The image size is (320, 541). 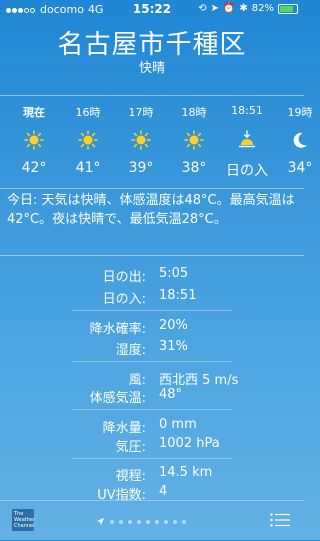 What do you see at coordinates (262, 8) in the screenshot?
I see `battery-percent: 82%` at bounding box center [262, 8].